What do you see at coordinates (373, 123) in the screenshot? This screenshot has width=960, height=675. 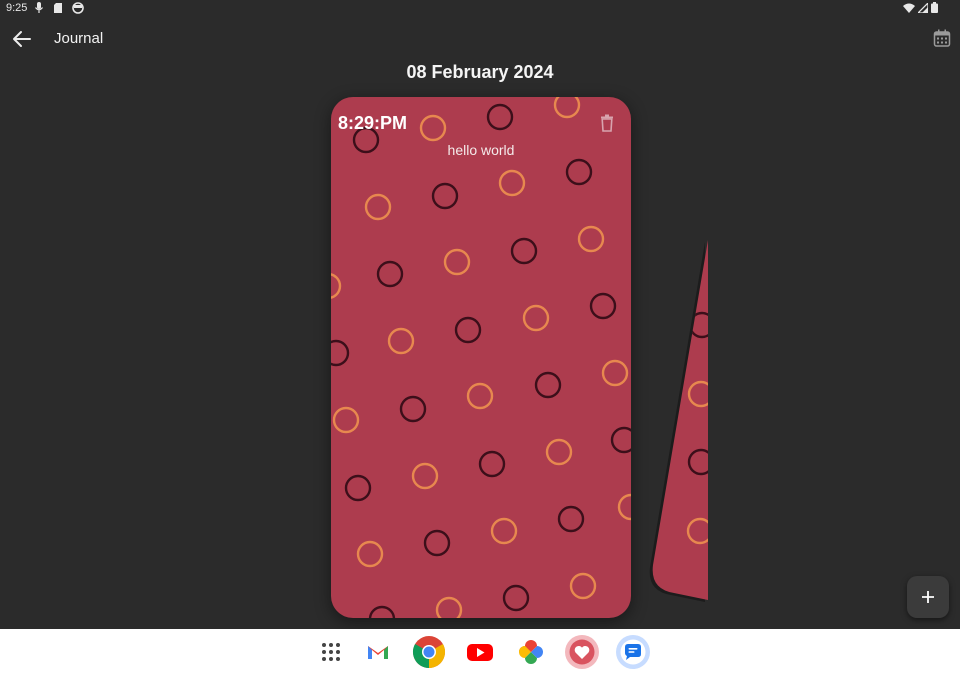 I see `entry-time: 8:29:PM` at bounding box center [373, 123].